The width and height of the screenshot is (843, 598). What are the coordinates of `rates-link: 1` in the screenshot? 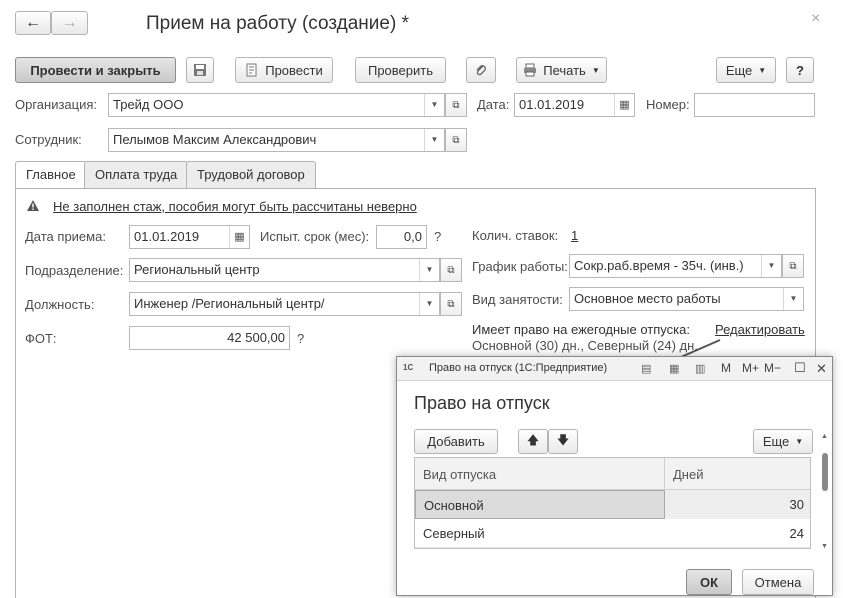 It's located at (574, 235).